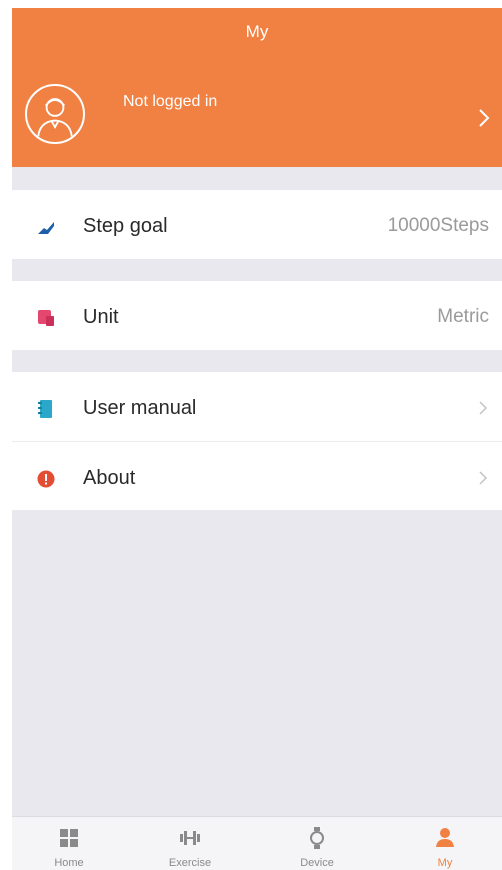 This screenshot has width=502, height=870. I want to click on user-manual-label: User manual, so click(140, 408).